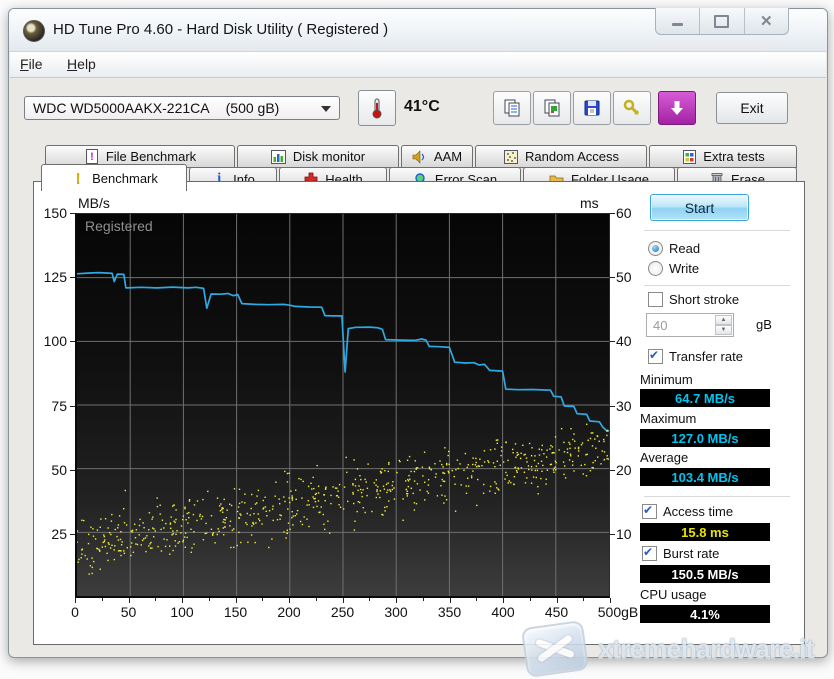 Image resolution: width=834 pixels, height=679 pixels. I want to click on burst-rate-checkbox, so click(649, 553).